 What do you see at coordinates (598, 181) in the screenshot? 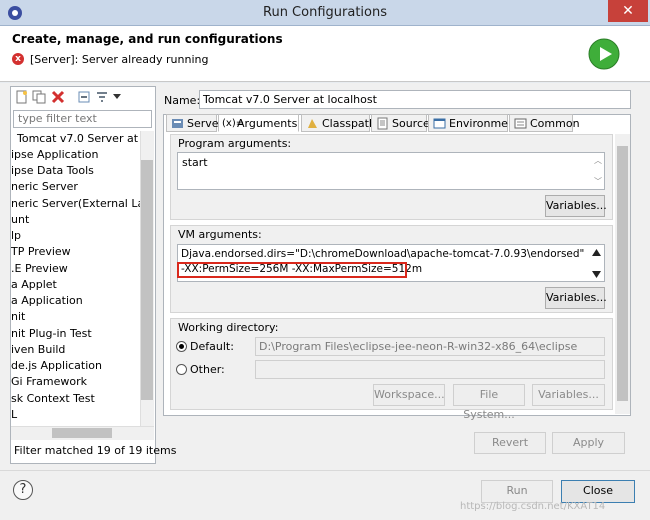
I see `scroll-down-icon: ﹀` at bounding box center [598, 181].